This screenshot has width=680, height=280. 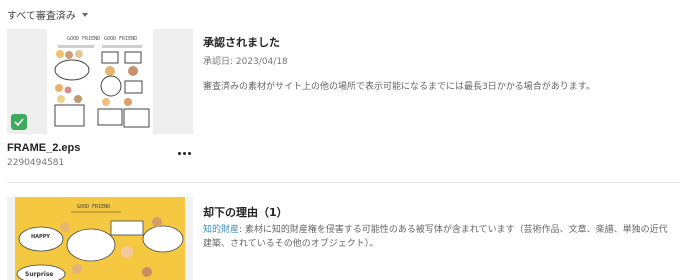 I want to click on approved-check-icon, so click(x=19, y=122).